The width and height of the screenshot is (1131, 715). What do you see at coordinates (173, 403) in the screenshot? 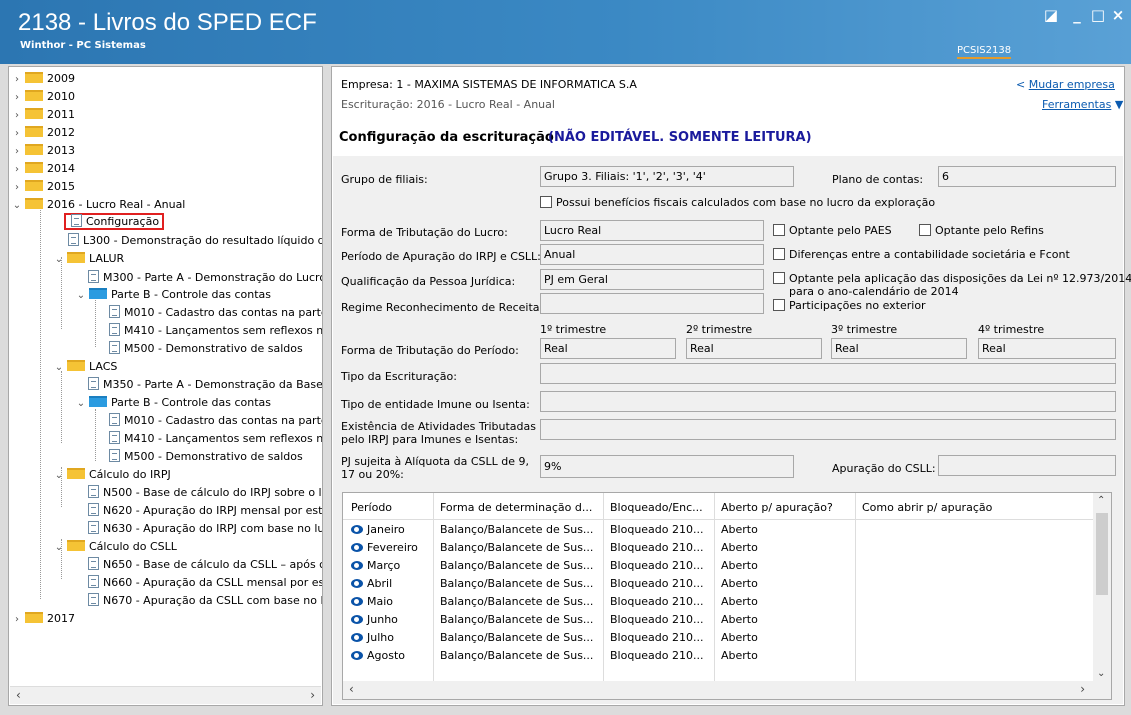
I see `tree-folder-parteb-lacs: ⌄ Parte B - Controle das contas` at bounding box center [173, 403].